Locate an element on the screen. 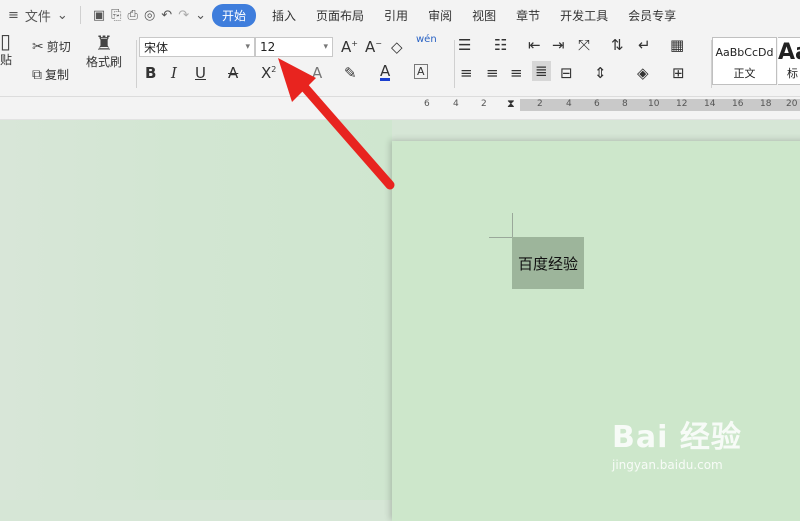  arrow-shaft is located at coordinates (345, 133).